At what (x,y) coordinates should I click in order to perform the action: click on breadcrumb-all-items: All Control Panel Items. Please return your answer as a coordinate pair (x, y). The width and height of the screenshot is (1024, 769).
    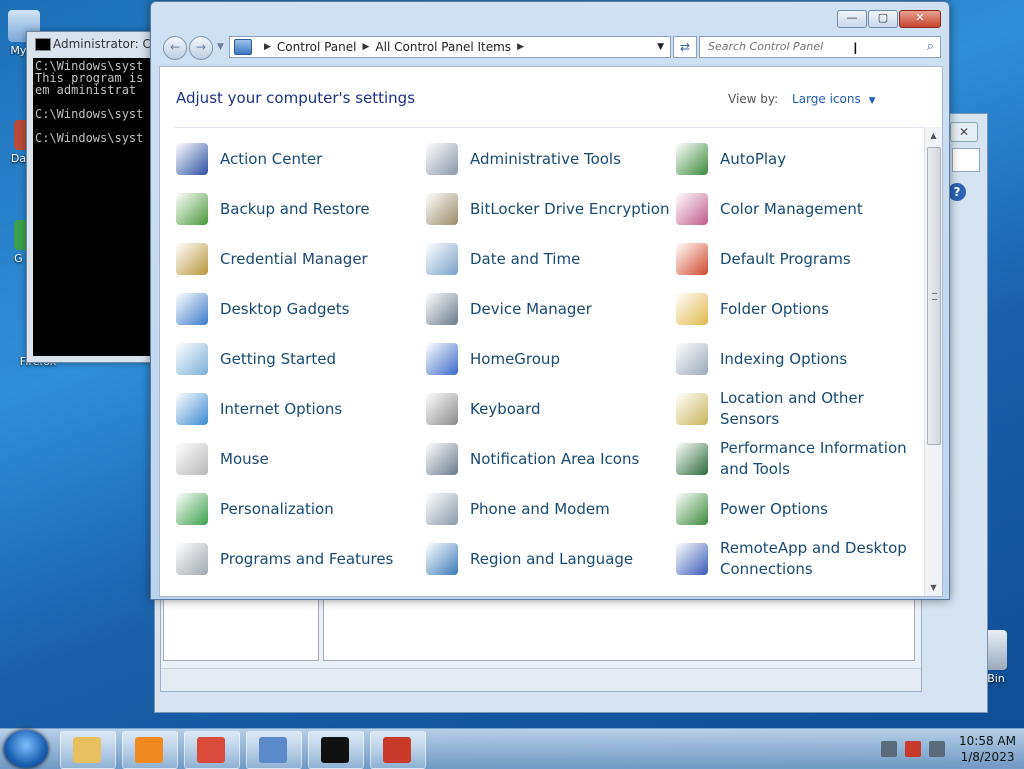
    Looking at the image, I should click on (443, 47).